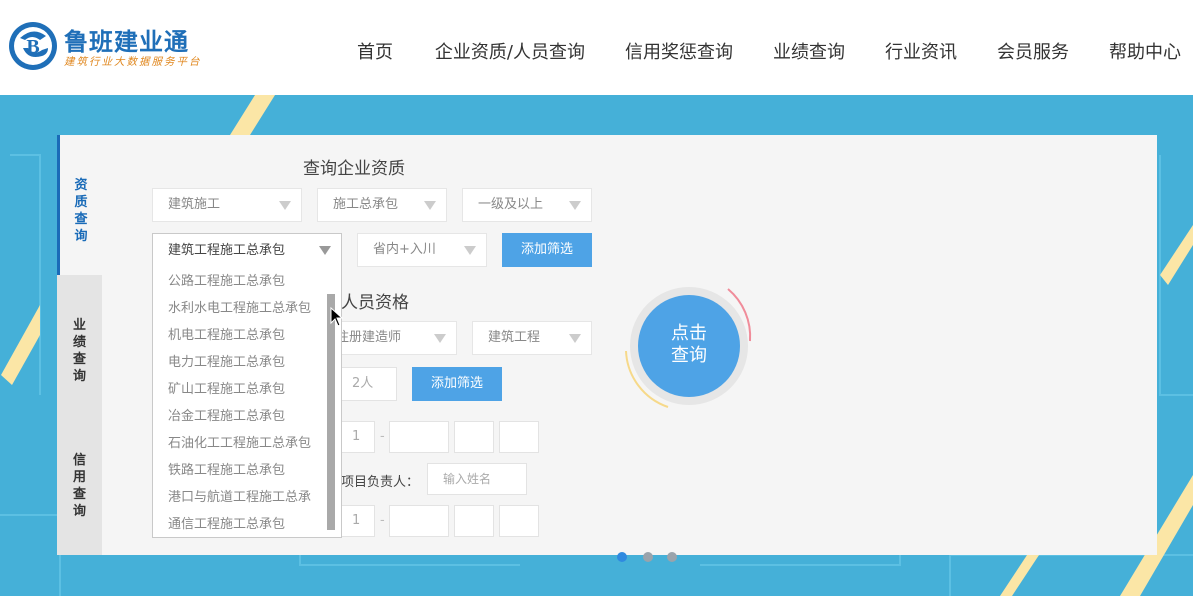 This screenshot has width=1193, height=596. I want to click on range-a-start-input: 1, so click(358, 437).